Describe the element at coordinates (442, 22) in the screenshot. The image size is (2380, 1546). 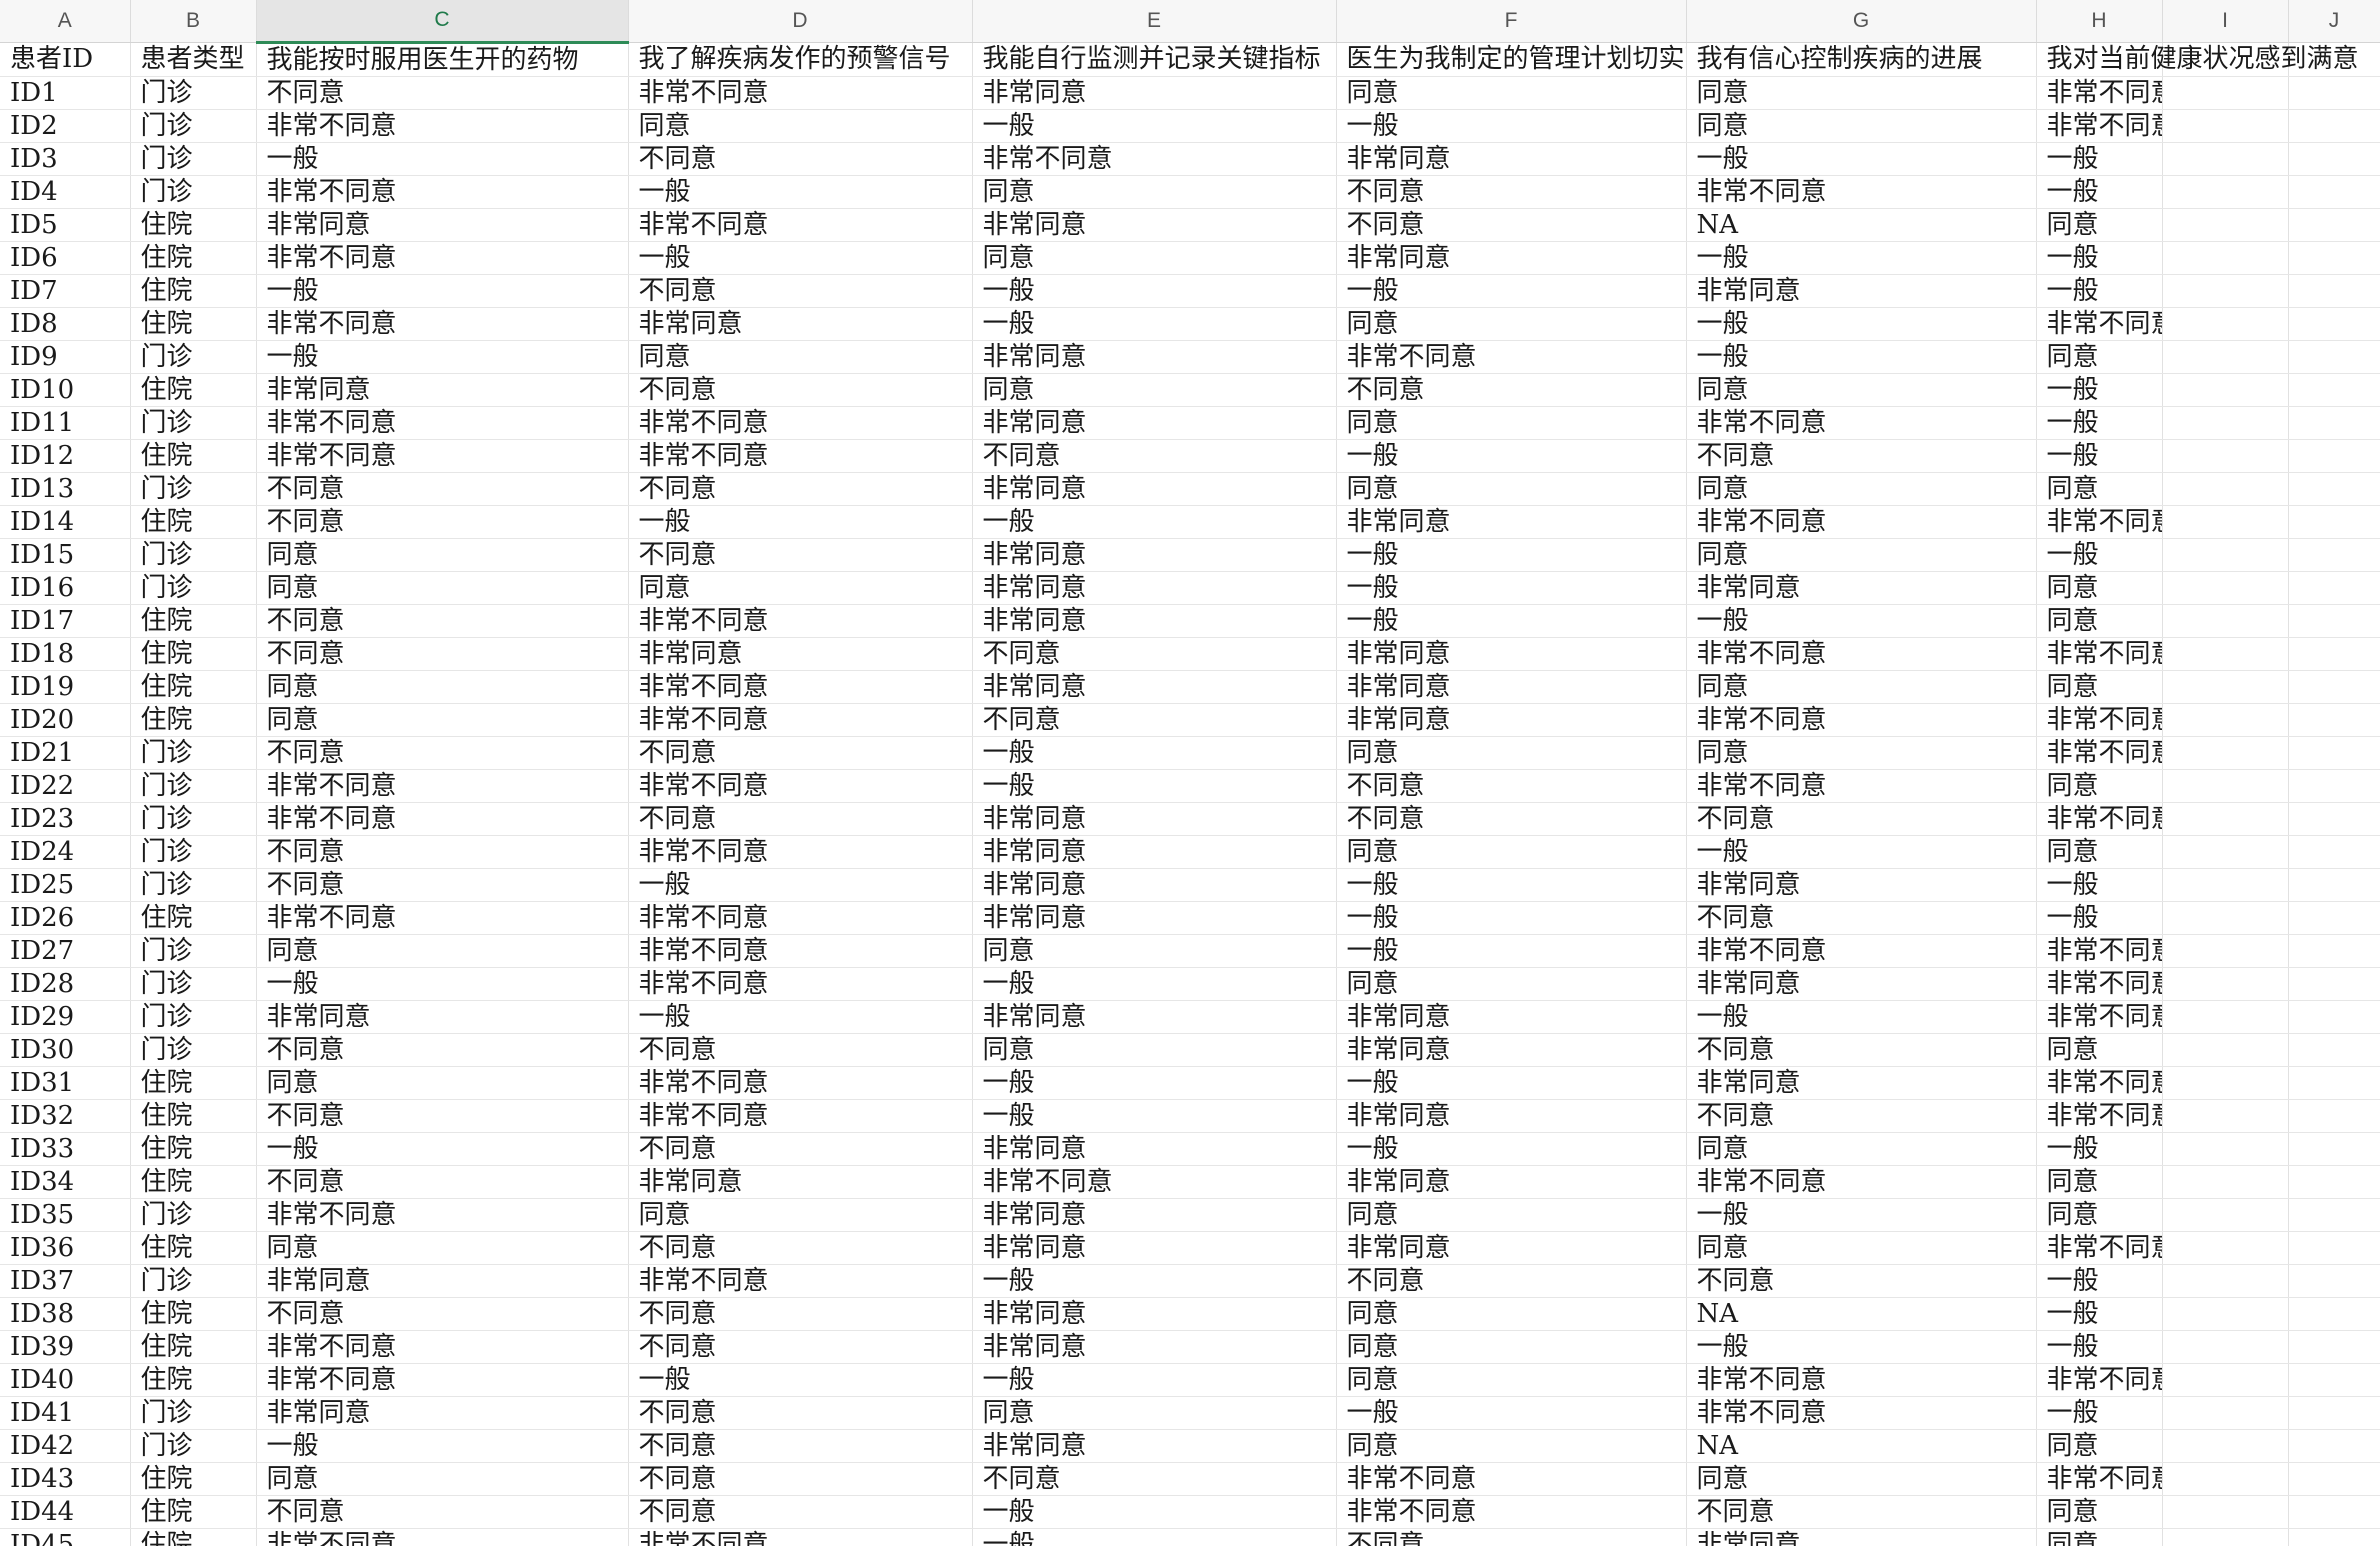
I see `column-header-c: C` at that location.